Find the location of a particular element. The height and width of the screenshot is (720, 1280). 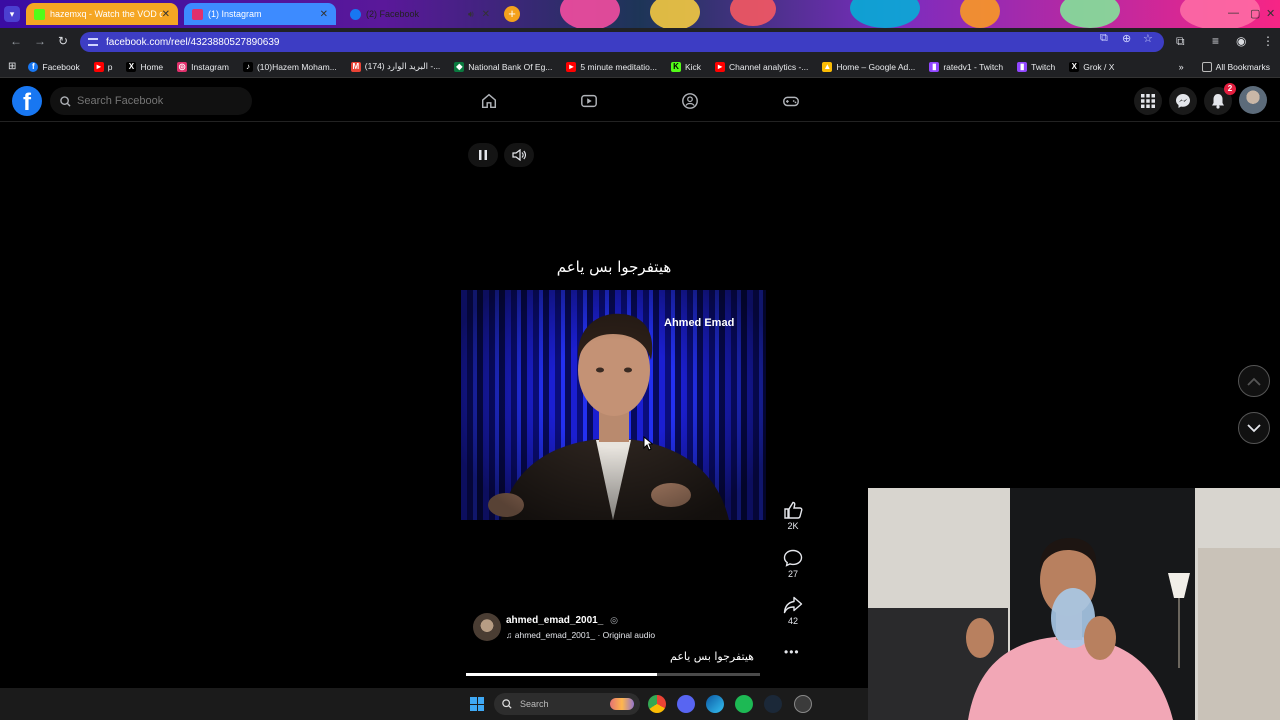

comment-button: 27 is located at coordinates (793, 564).